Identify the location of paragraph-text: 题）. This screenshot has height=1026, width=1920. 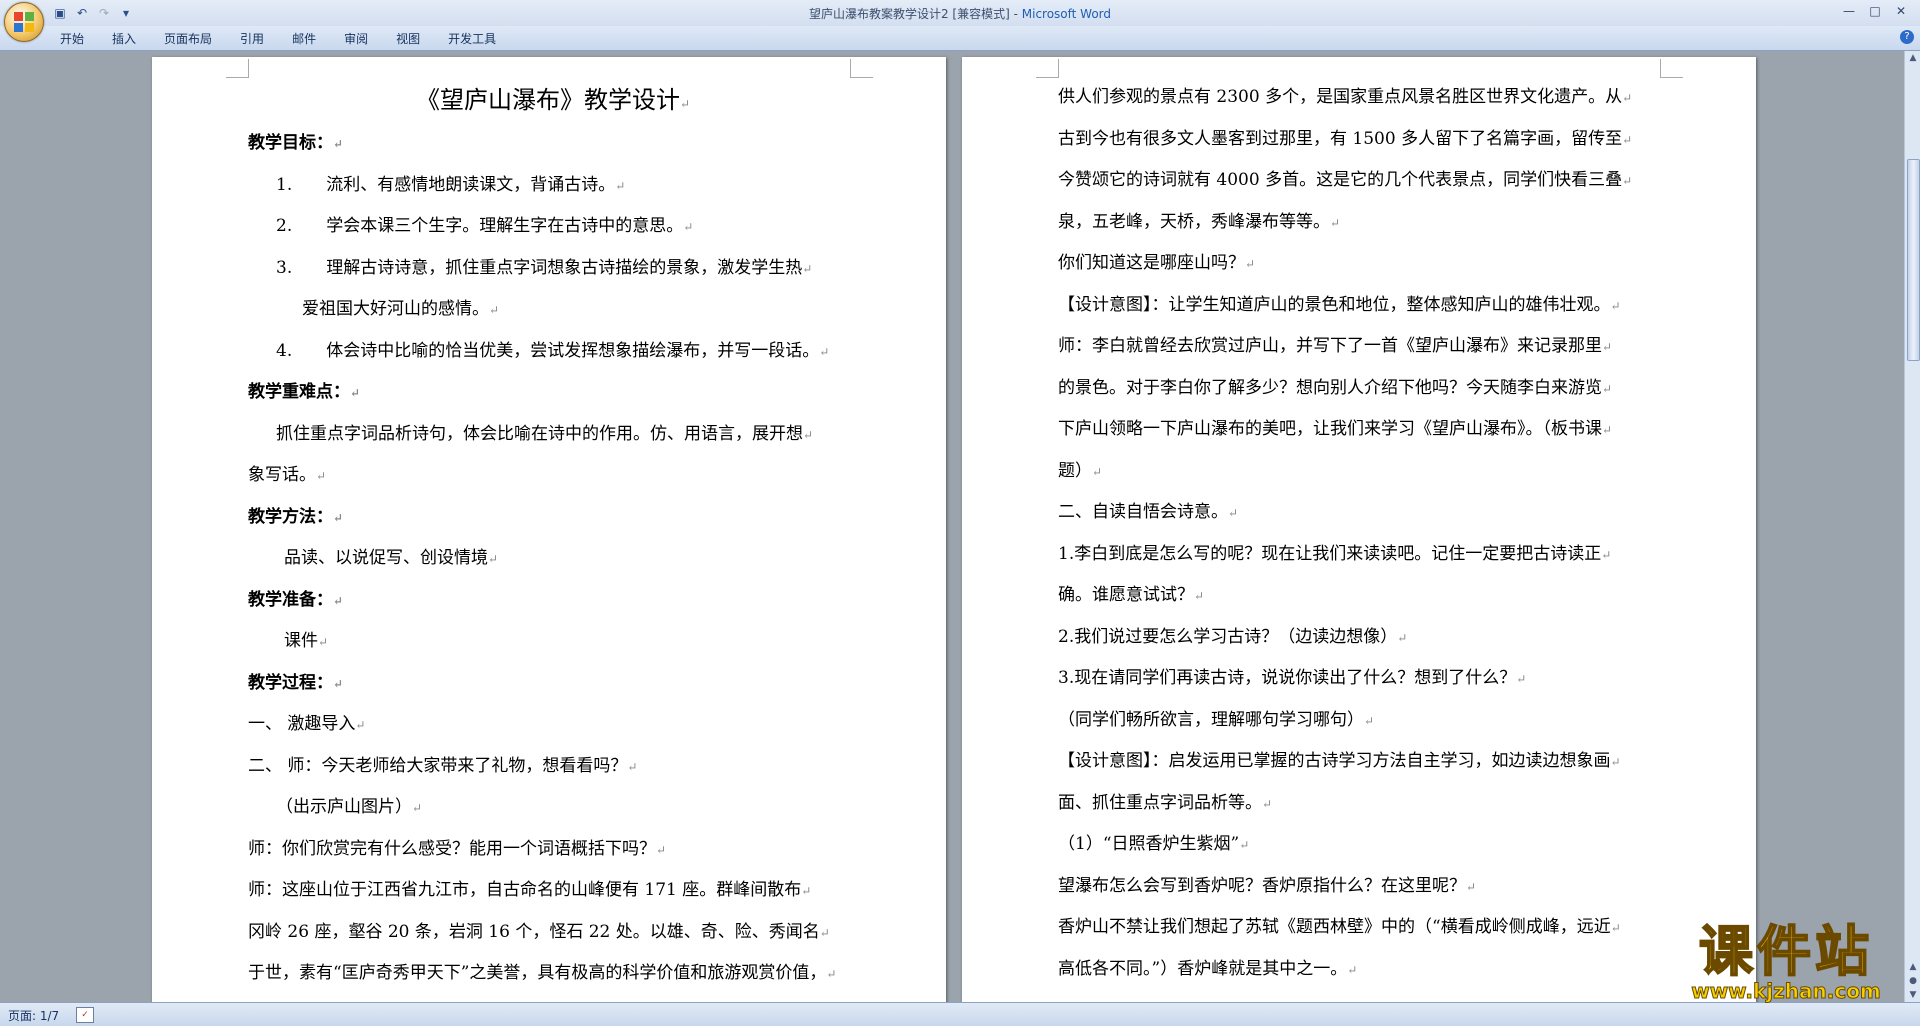
(1075, 470).